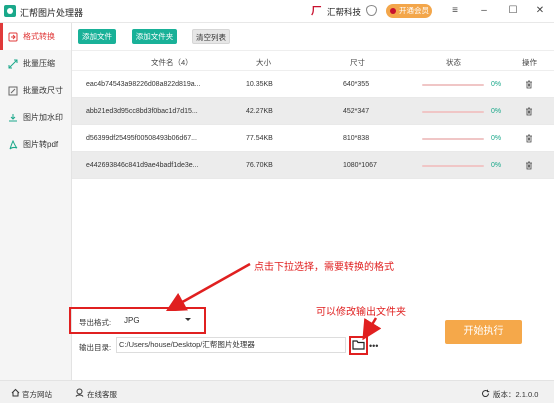 Image resolution: width=554 pixels, height=403 pixels. I want to click on start-button: 开始执行, so click(483, 332).